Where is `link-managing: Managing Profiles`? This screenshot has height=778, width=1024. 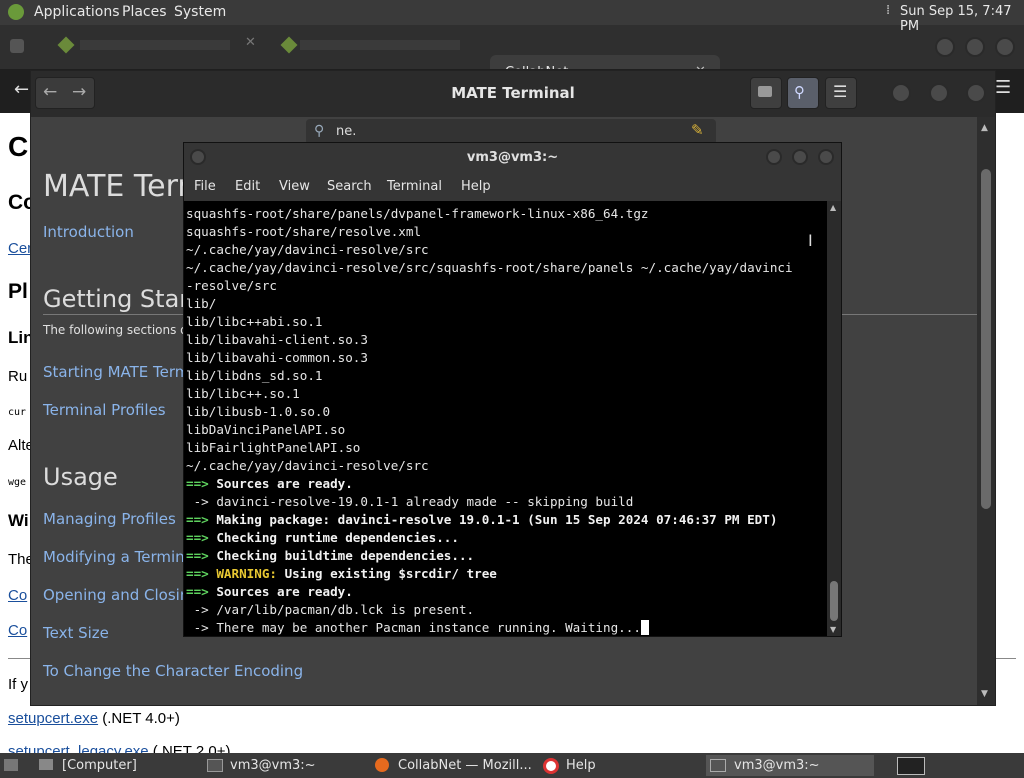
link-managing: Managing Profiles is located at coordinates (109, 519).